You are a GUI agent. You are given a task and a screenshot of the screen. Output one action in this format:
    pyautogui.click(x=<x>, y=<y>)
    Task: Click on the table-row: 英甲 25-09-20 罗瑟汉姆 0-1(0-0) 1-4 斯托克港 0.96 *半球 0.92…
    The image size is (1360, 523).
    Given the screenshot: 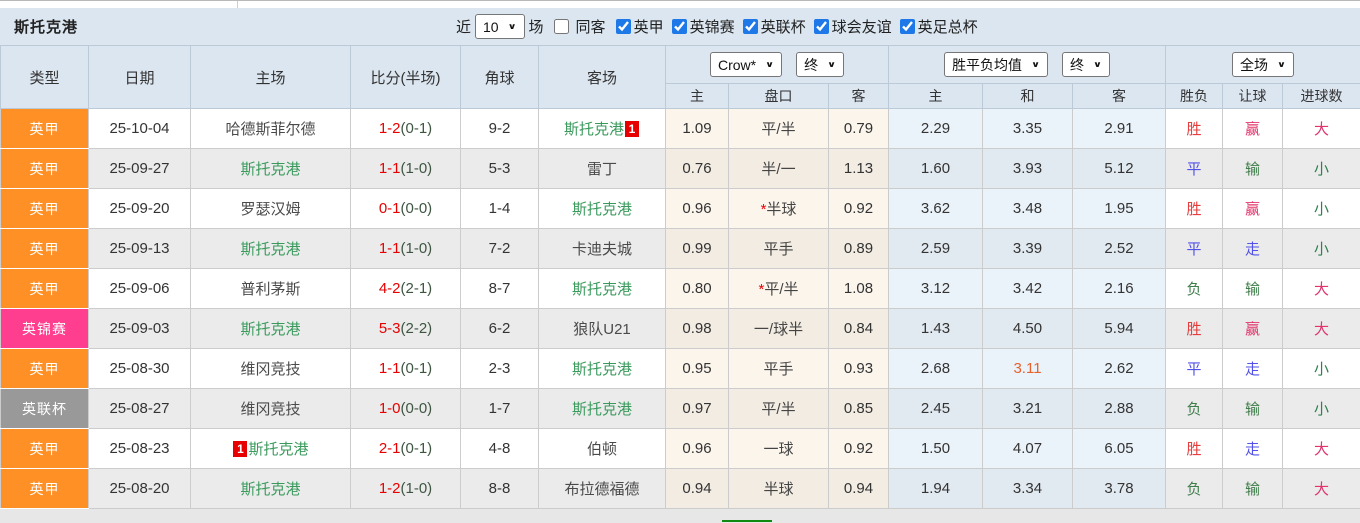 What is the action you would take?
    pyautogui.click(x=680, y=208)
    